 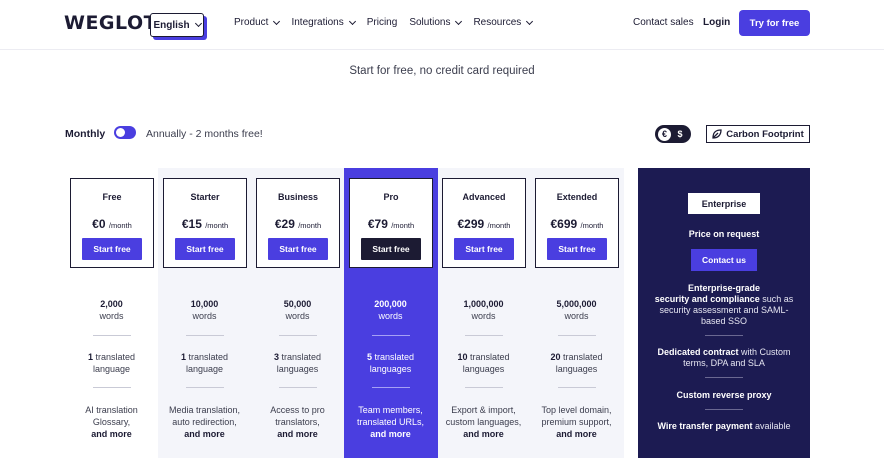 What do you see at coordinates (90, 357) in the screenshot?
I see `languages-count: 1` at bounding box center [90, 357].